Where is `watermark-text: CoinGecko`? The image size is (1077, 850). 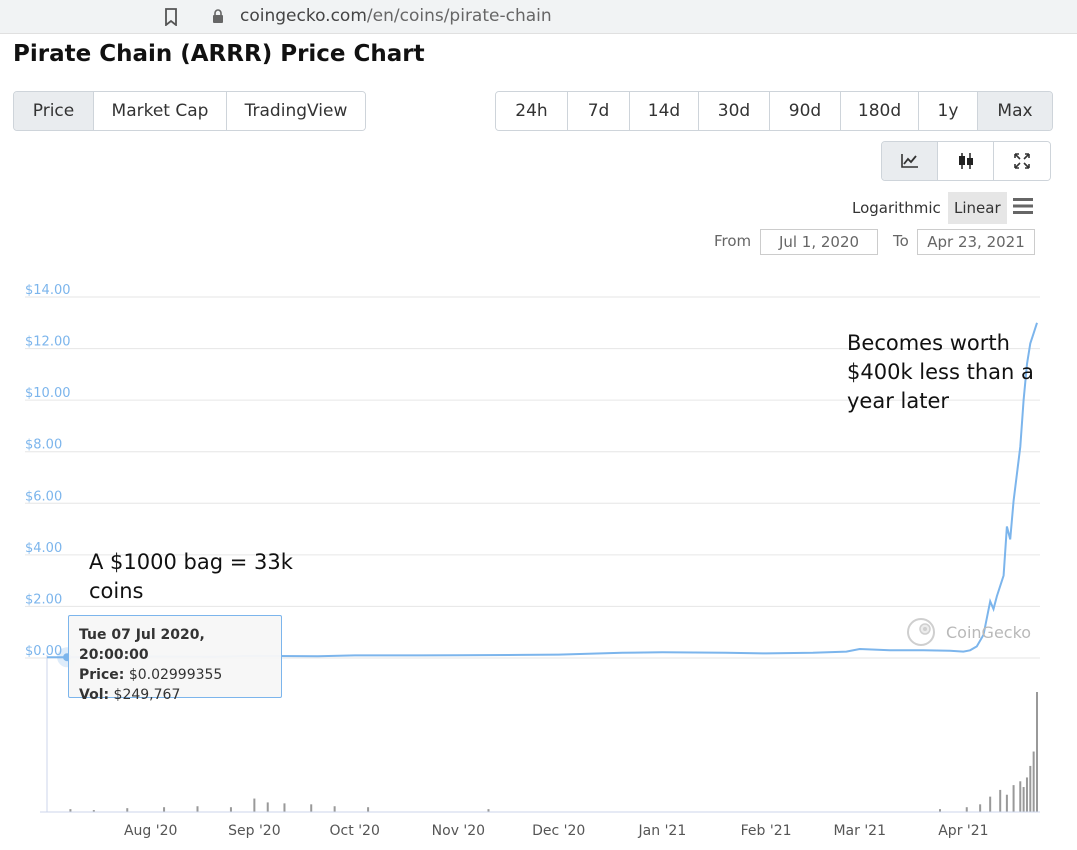
watermark-text: CoinGecko is located at coordinates (989, 632).